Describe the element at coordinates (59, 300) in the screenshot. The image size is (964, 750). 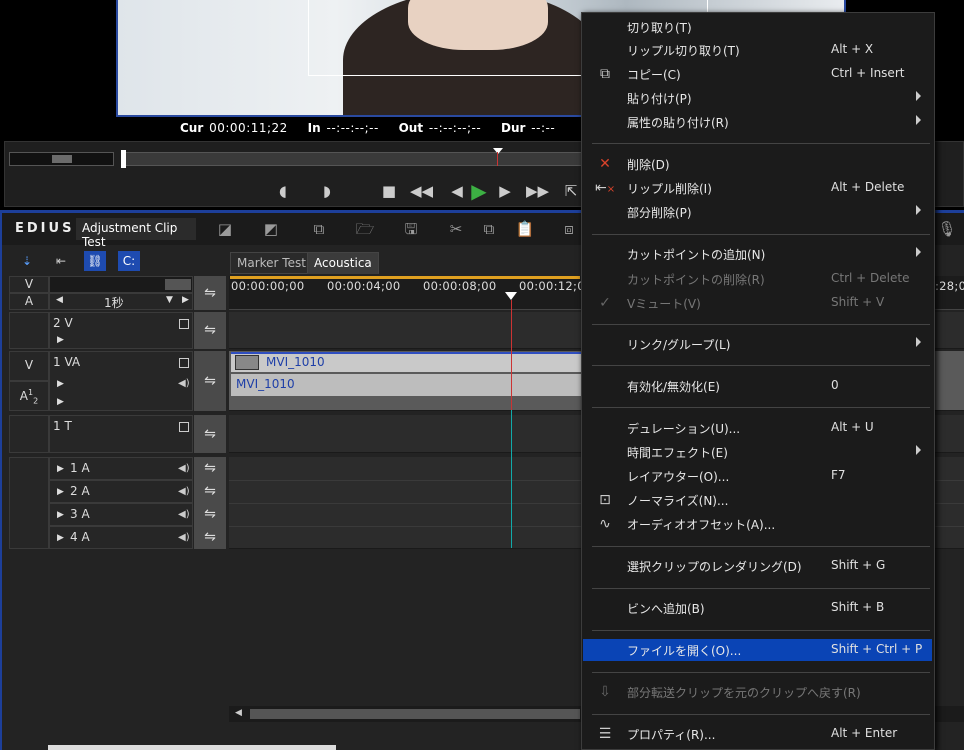
I see `scale-prev-icon: ◀` at that location.